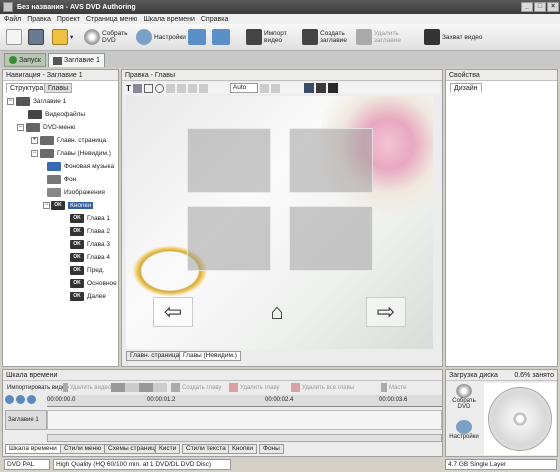 The image size is (560, 472). I want to click on arrow-right-icon: ⇨, so click(386, 311).